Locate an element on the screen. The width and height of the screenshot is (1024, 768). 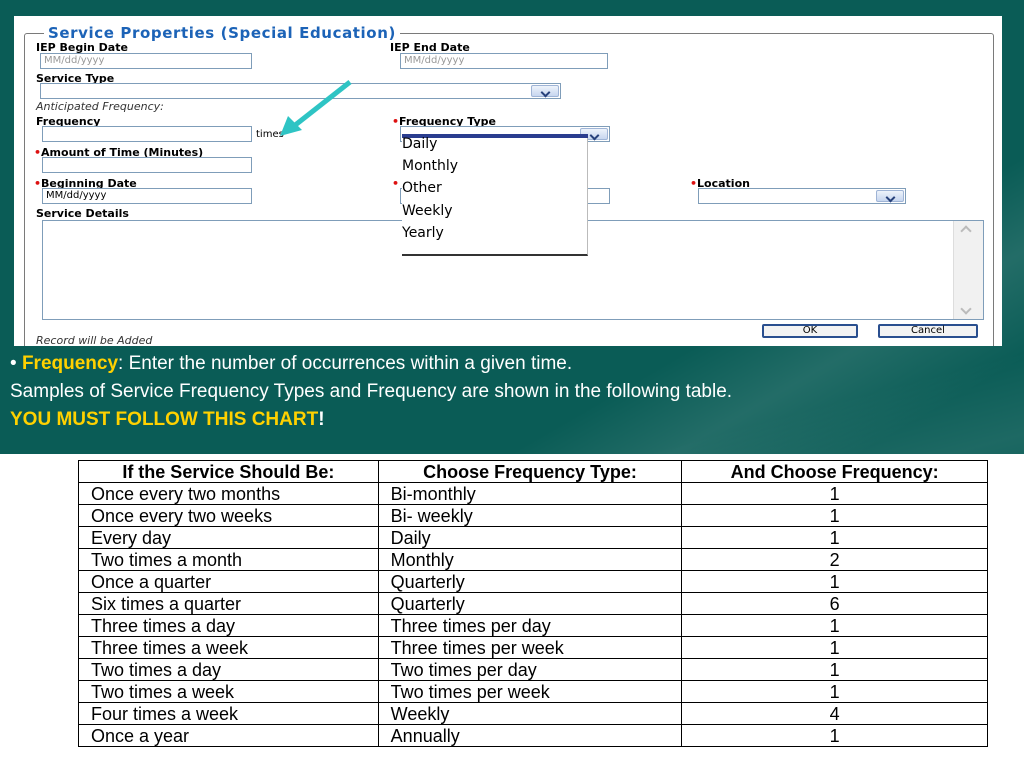
table-cell: Two times a day is located at coordinates (228, 669).